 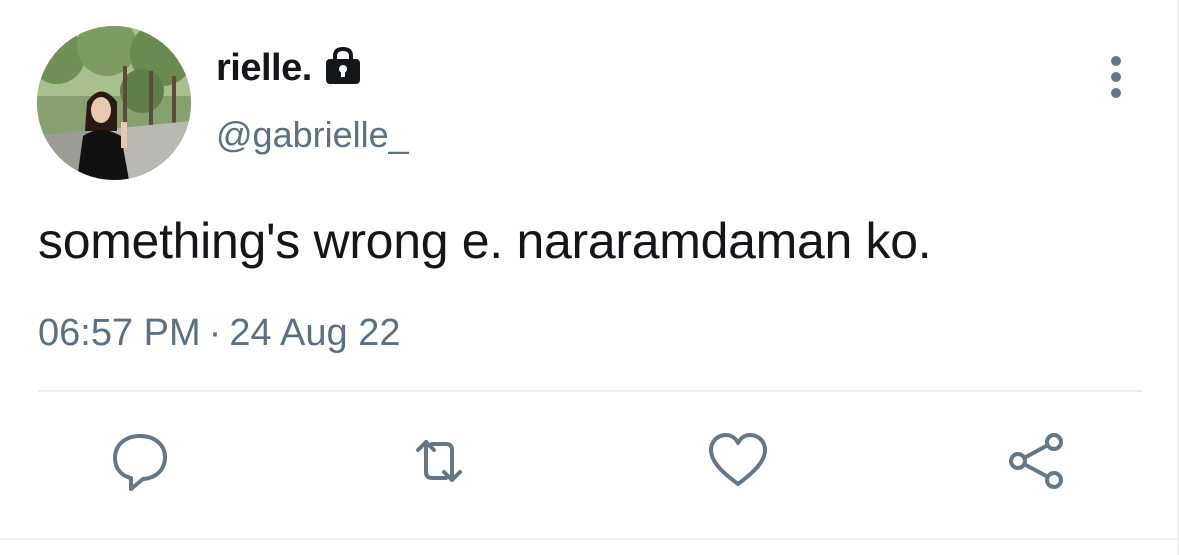 I want to click on like-button, so click(x=738, y=461).